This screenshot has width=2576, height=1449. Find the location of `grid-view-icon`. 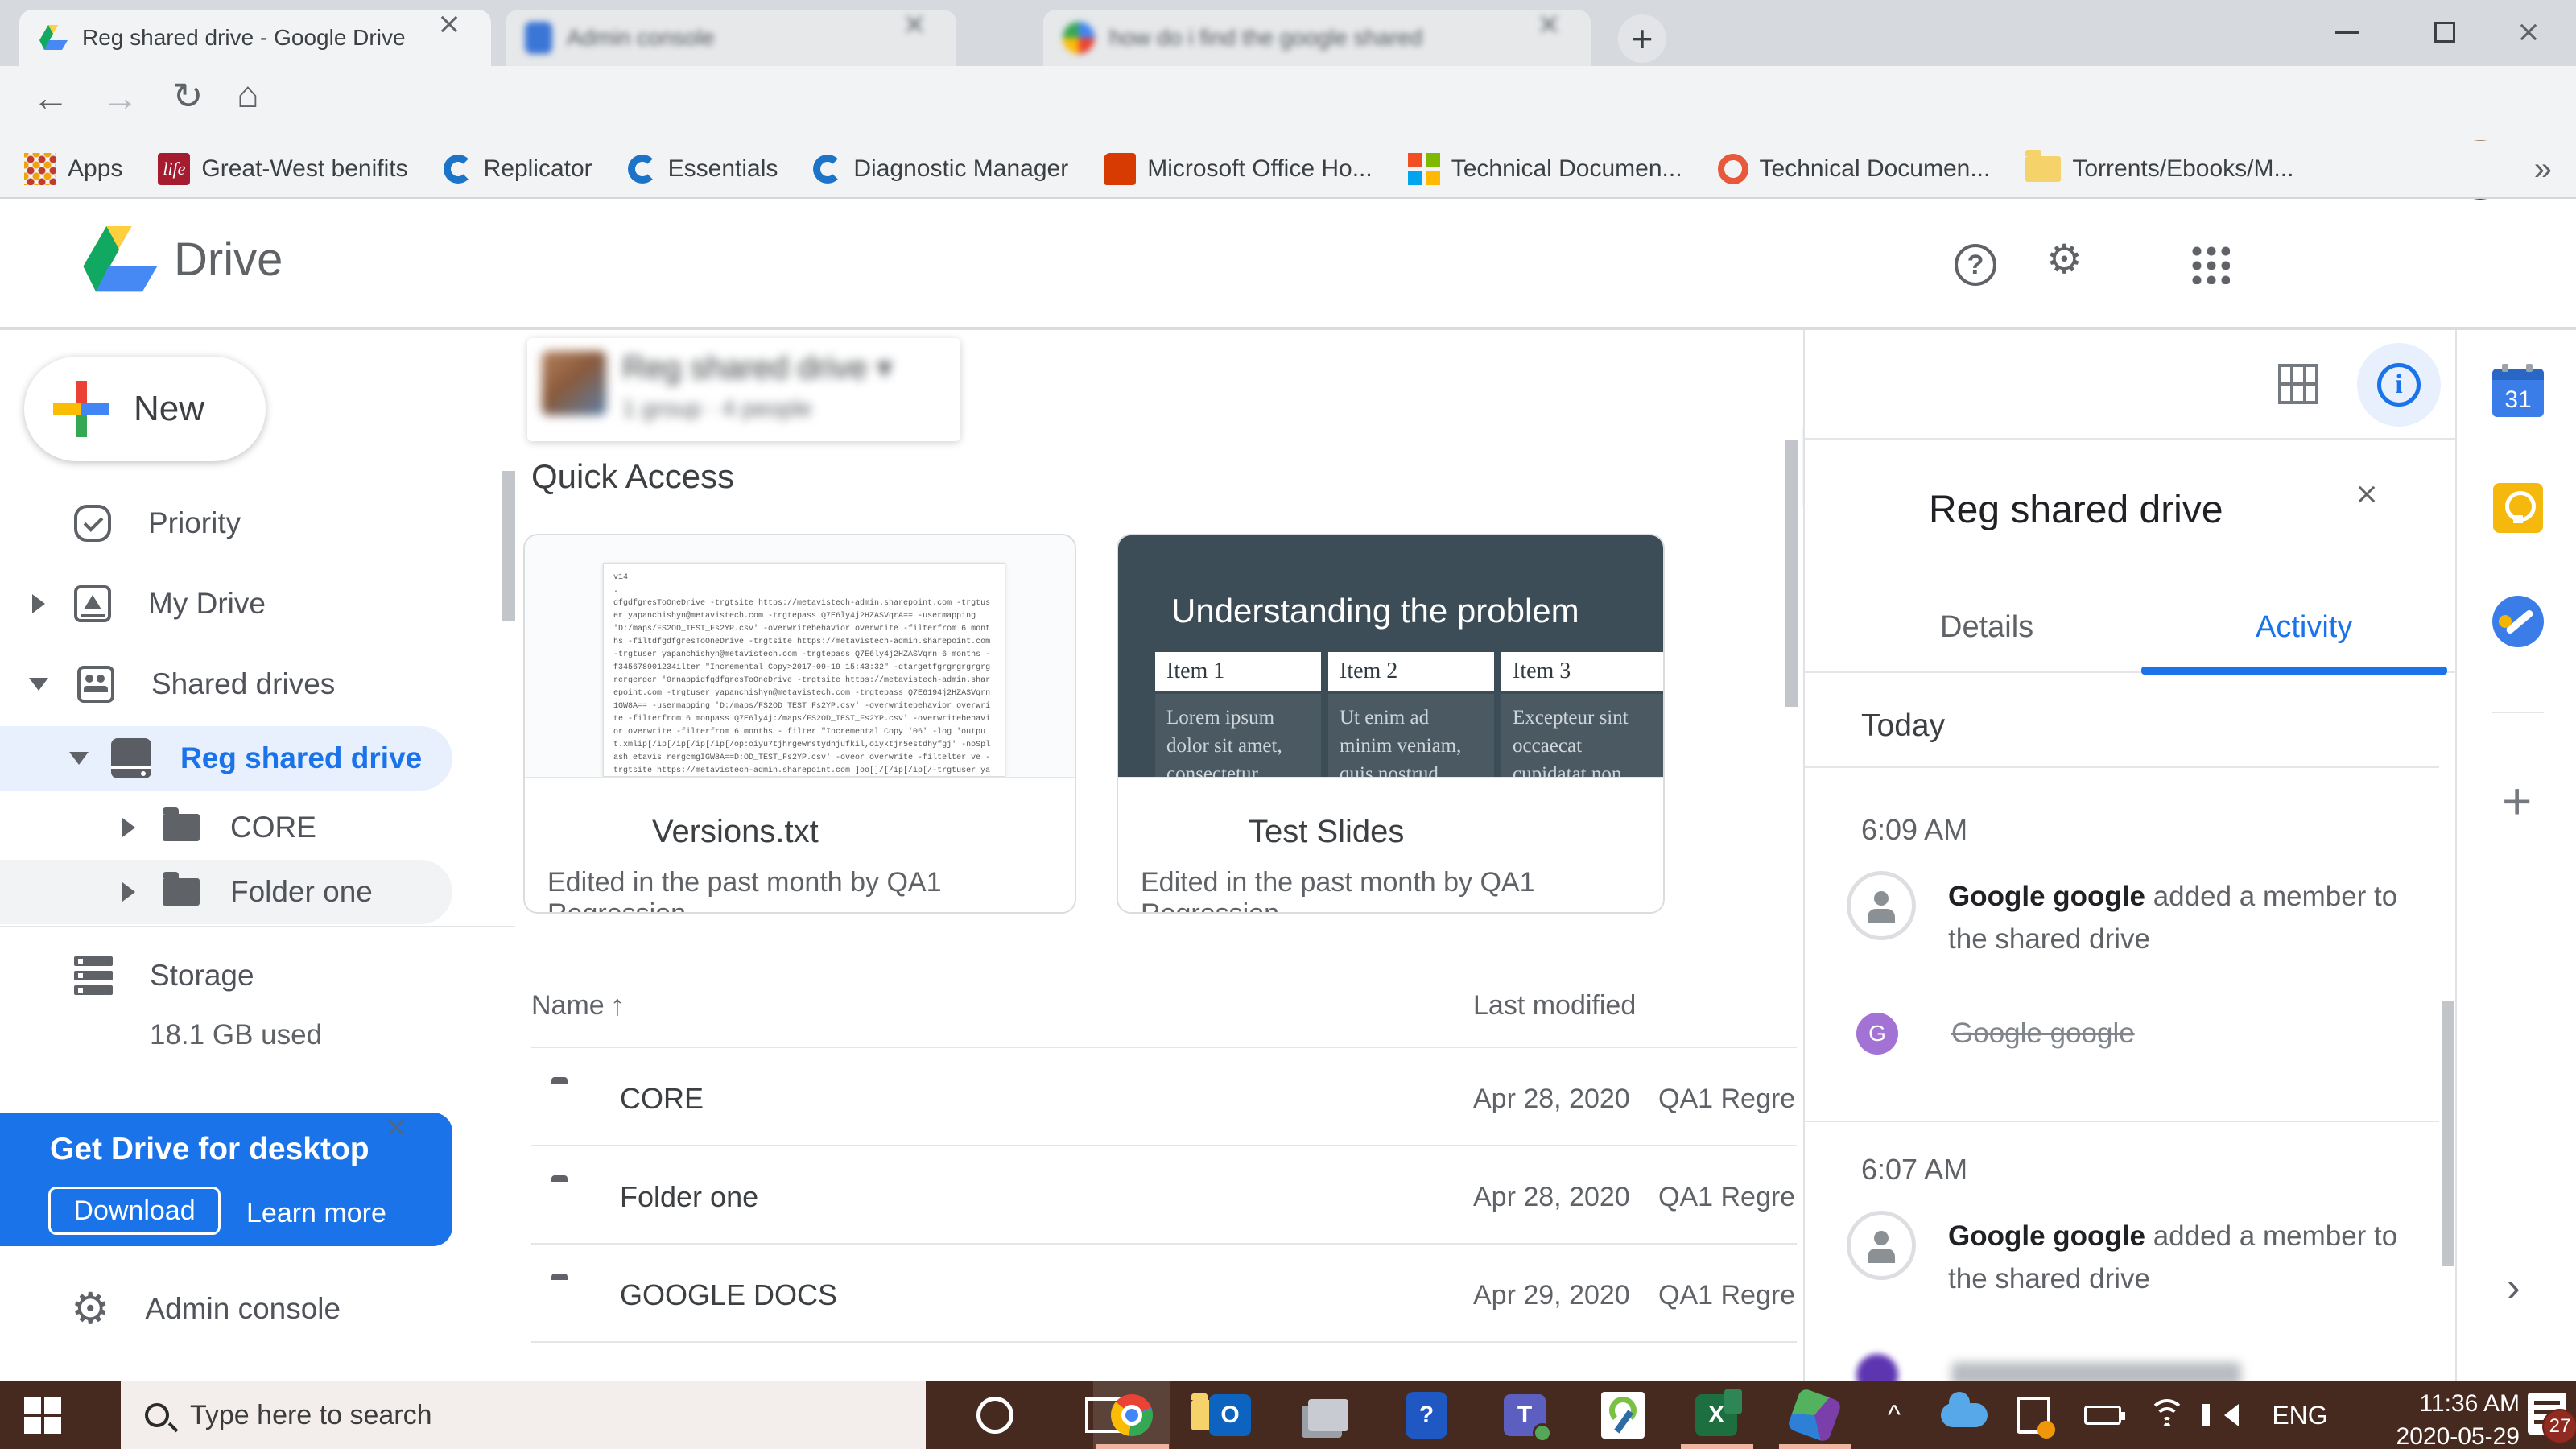

grid-view-icon is located at coordinates (2298, 384).